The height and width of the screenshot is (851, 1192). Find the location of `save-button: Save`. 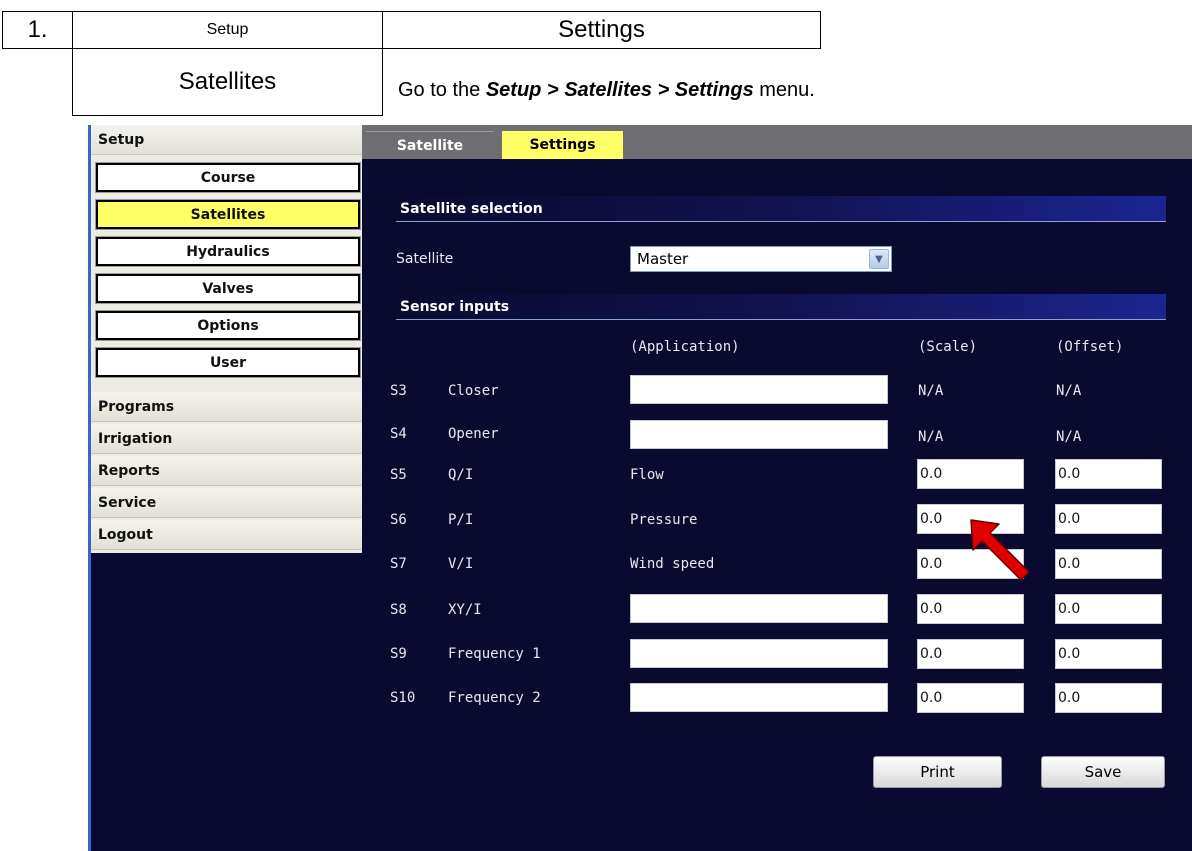

save-button: Save is located at coordinates (1103, 772).